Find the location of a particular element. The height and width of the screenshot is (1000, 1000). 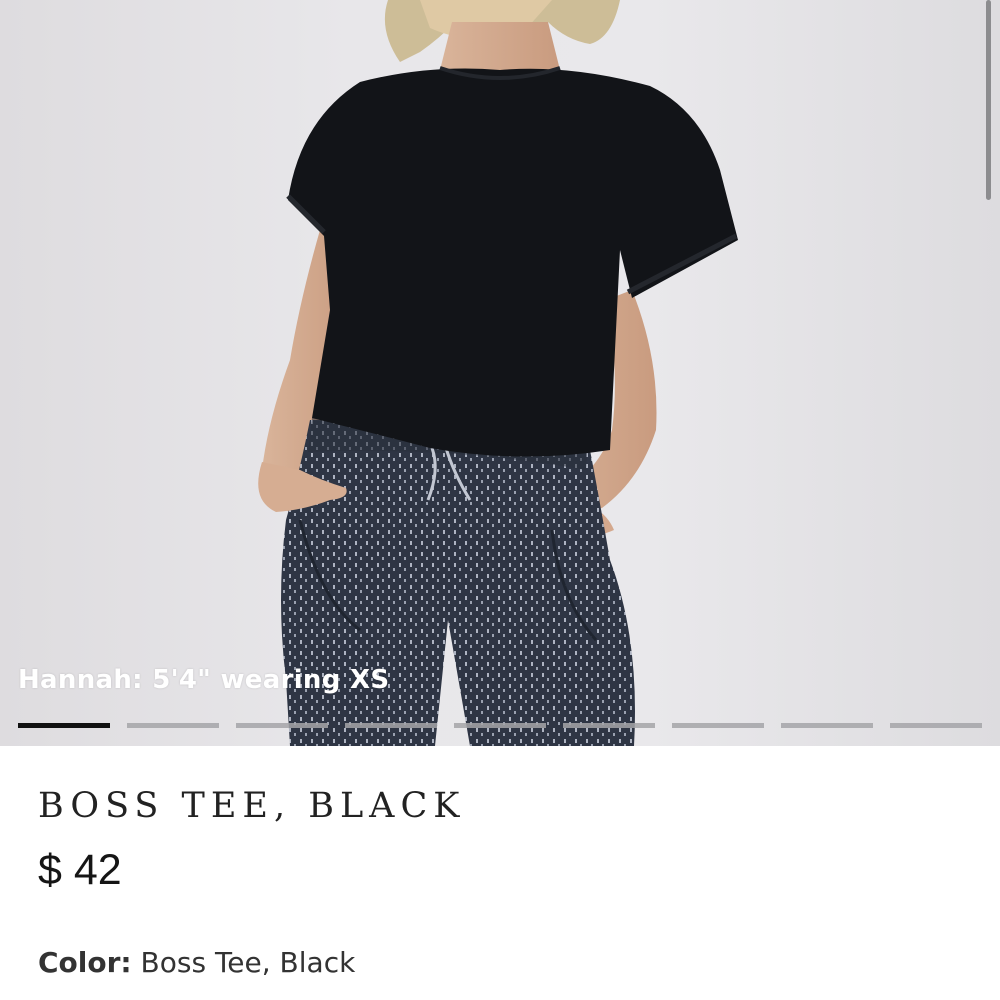

color-label: Color: is located at coordinates (85, 962).